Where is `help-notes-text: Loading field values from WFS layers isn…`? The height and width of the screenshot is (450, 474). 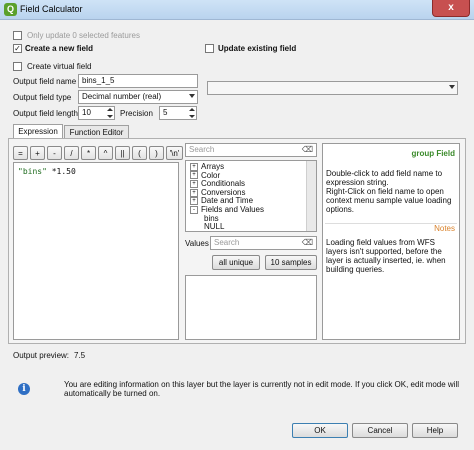 help-notes-text: Loading field values from WFS layers isn… is located at coordinates (386, 256).